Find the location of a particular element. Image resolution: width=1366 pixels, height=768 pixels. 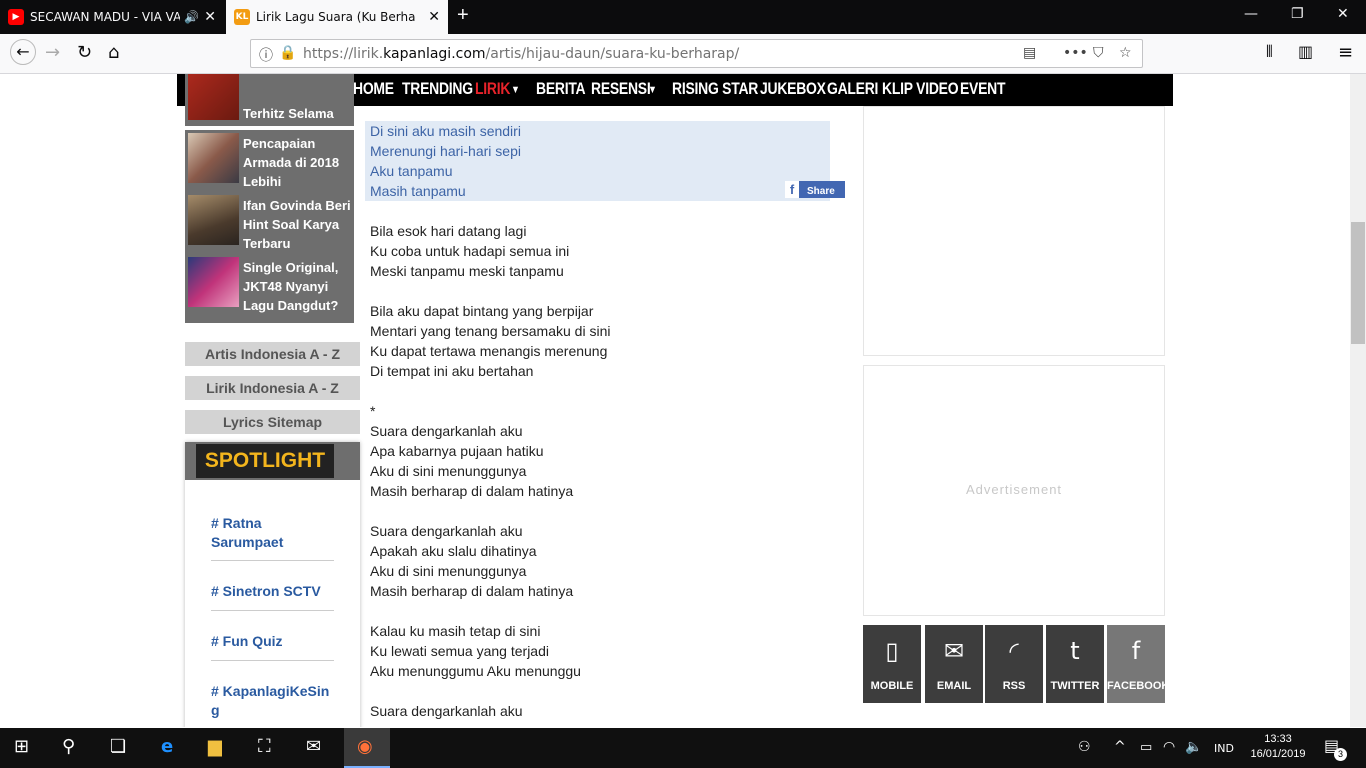

firefox-icon: ◉ is located at coordinates (365, 746).